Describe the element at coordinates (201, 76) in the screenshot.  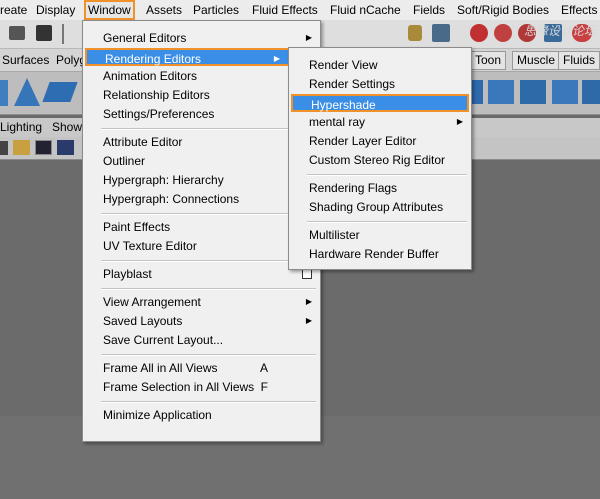
I see `menu-item-animation-editors: Animation Editors▶` at that location.